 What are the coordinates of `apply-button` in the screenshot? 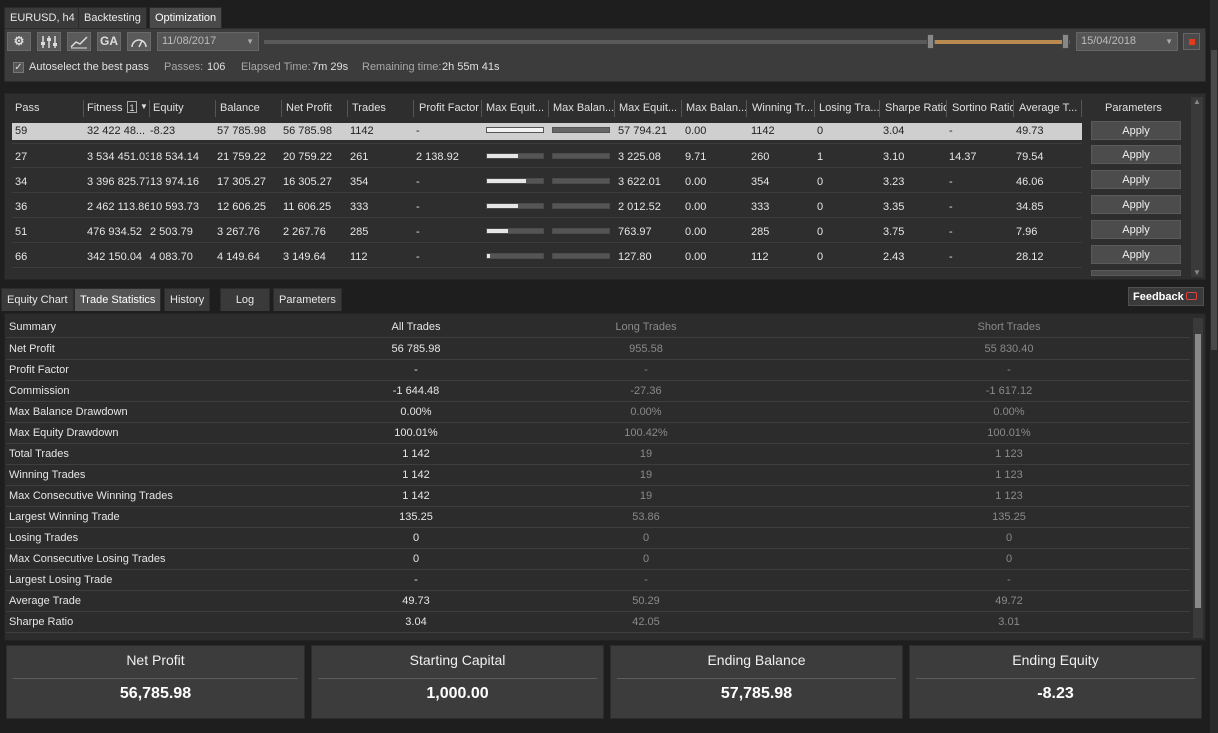 It's located at (1136, 273).